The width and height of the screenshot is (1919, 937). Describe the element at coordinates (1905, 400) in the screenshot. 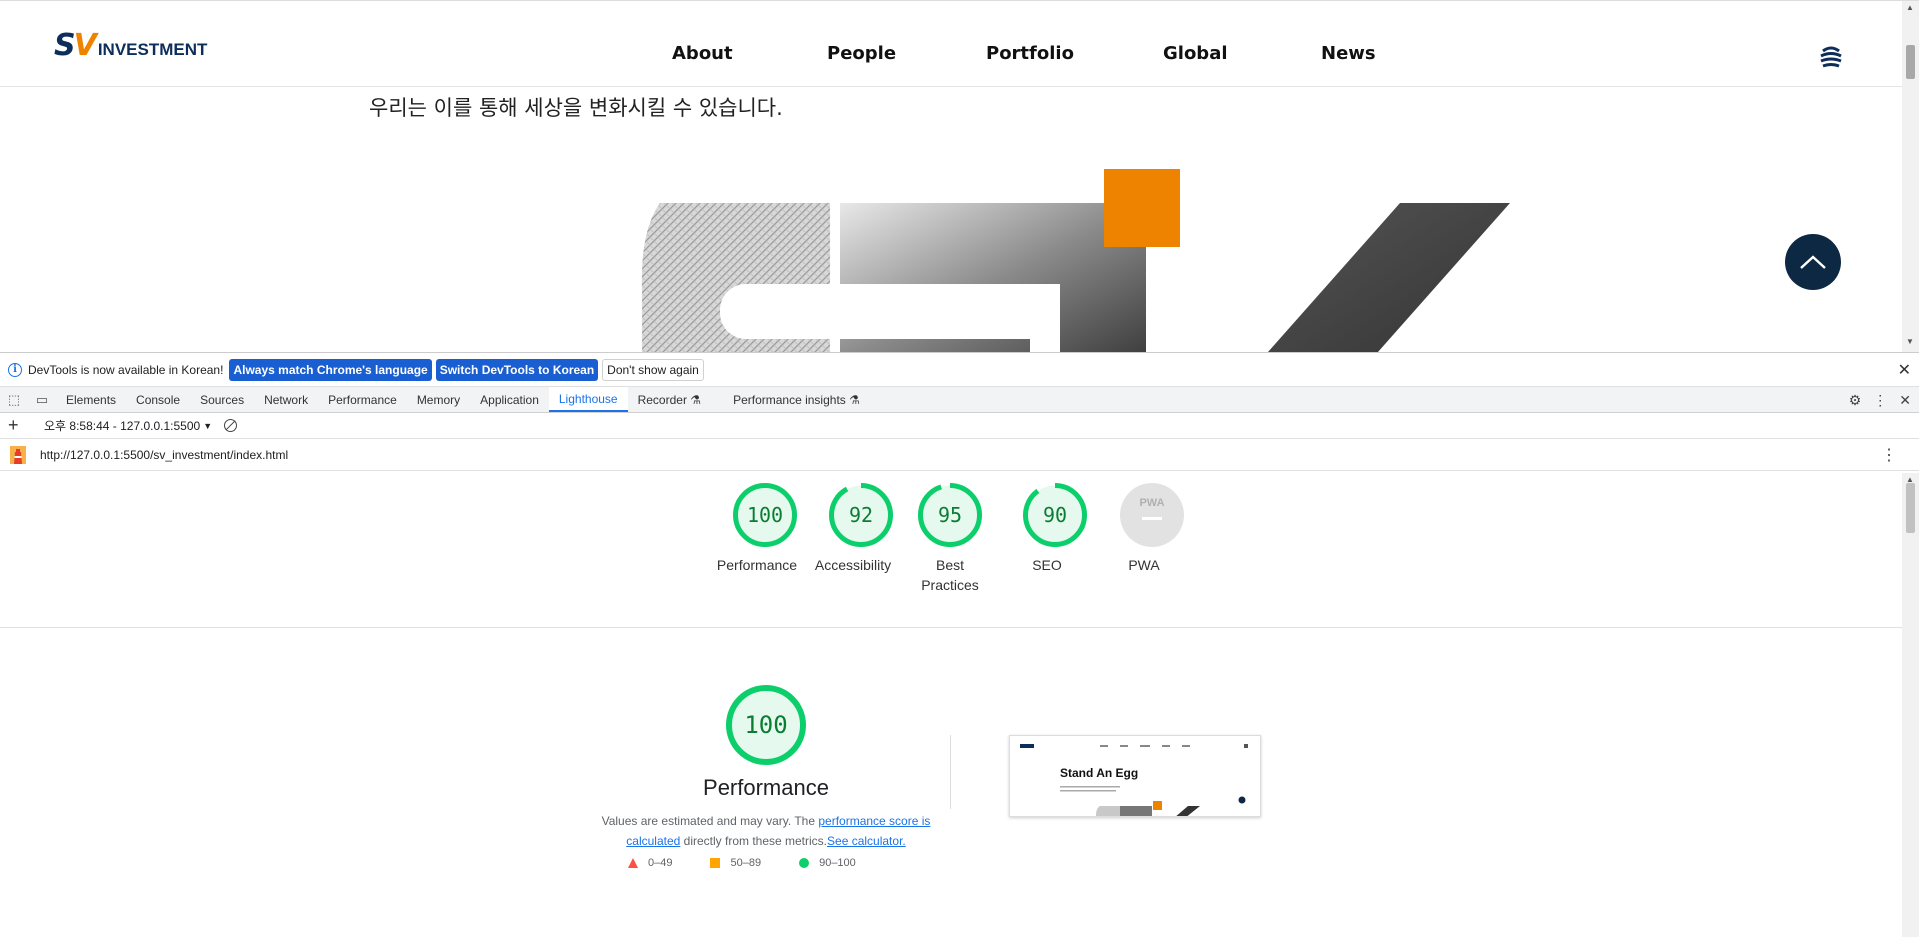

I see `close-devtools-icon: ✕` at that location.